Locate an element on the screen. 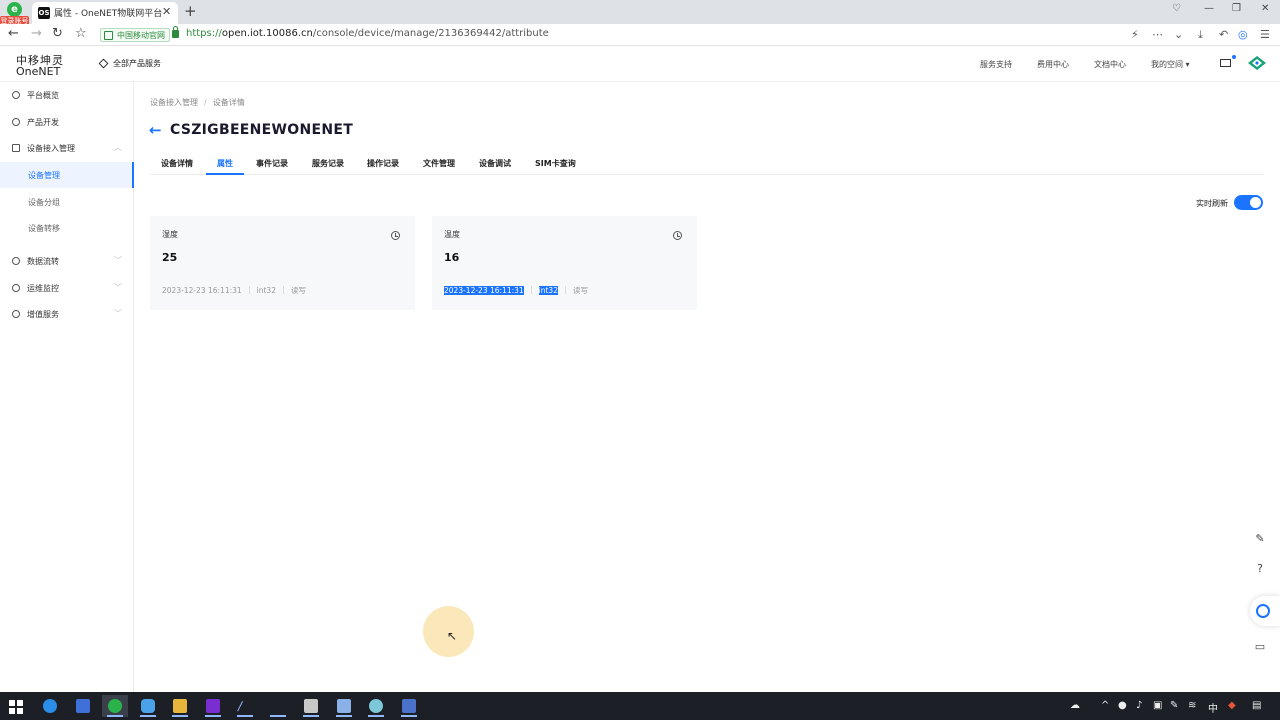 This screenshot has width=1280, height=720. active-tab-indicator is located at coordinates (225, 174).